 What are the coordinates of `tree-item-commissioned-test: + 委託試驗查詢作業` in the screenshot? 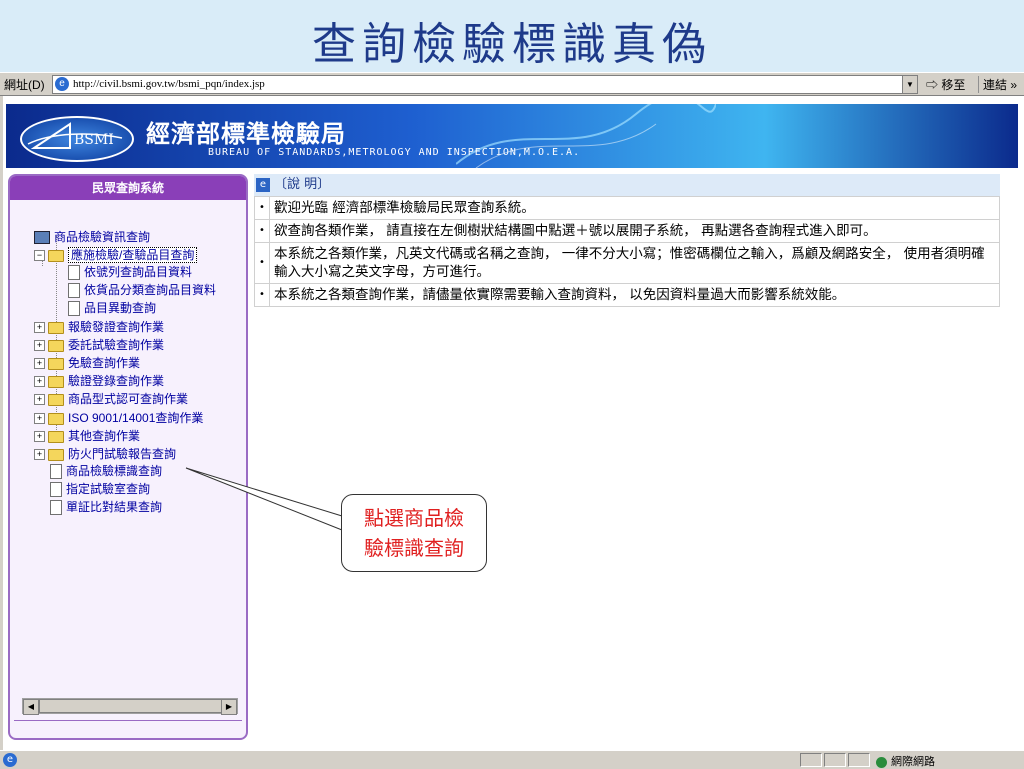 It's located at (99, 344).